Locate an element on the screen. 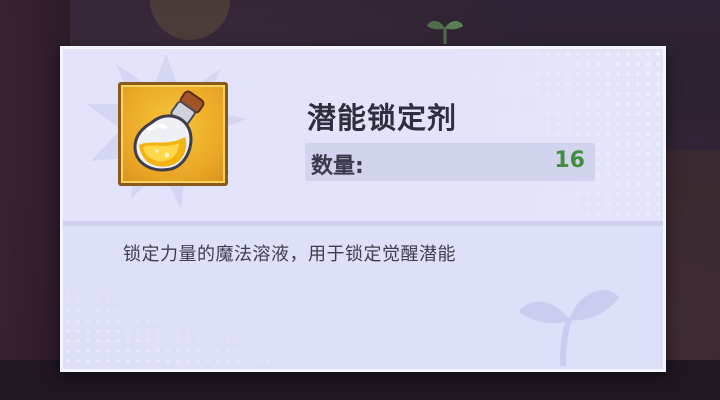 This screenshot has height=400, width=720. dot-pattern-decoration is located at coordinates (213, 317).